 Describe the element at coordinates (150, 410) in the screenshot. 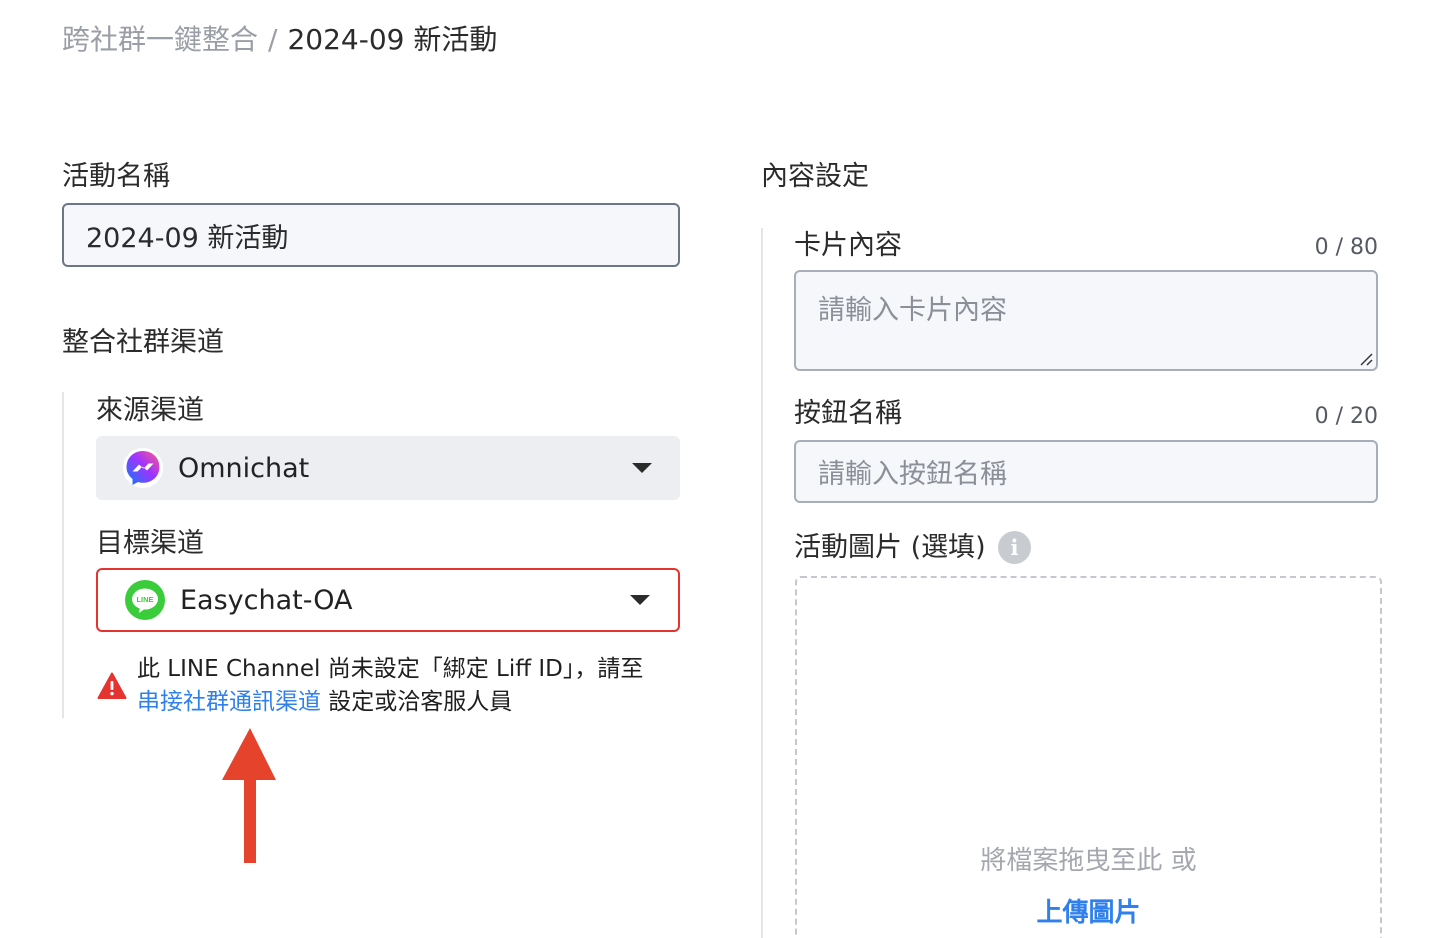

I see `source-channel-label: 來源渠道` at that location.